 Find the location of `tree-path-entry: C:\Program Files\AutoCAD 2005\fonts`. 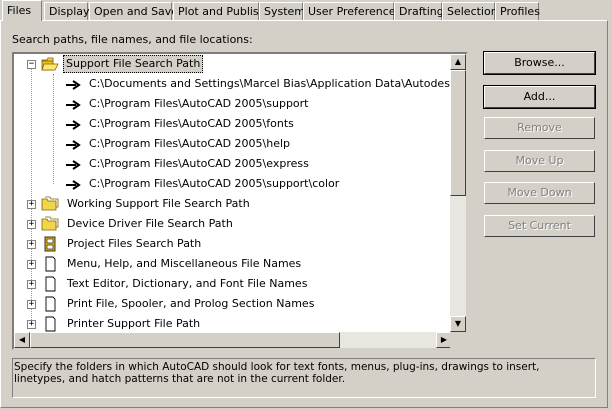

tree-path-entry: C:\Program Files\AutoCAD 2005\fonts is located at coordinates (234, 124).